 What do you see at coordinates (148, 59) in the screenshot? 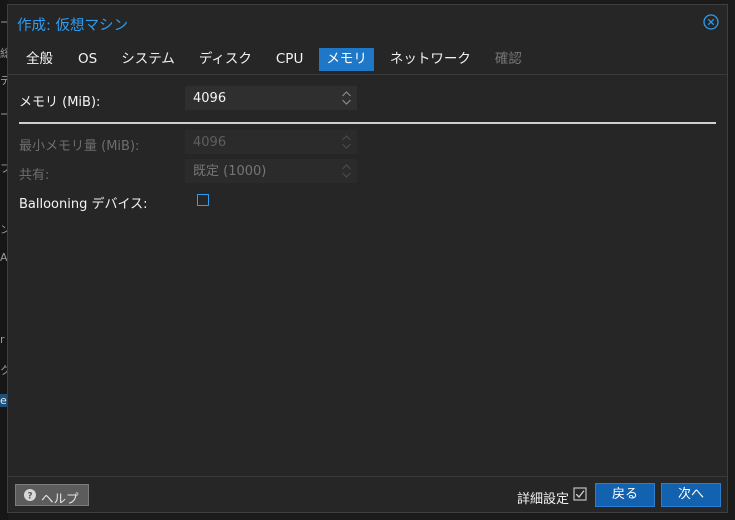
I see `tab-system: システム` at bounding box center [148, 59].